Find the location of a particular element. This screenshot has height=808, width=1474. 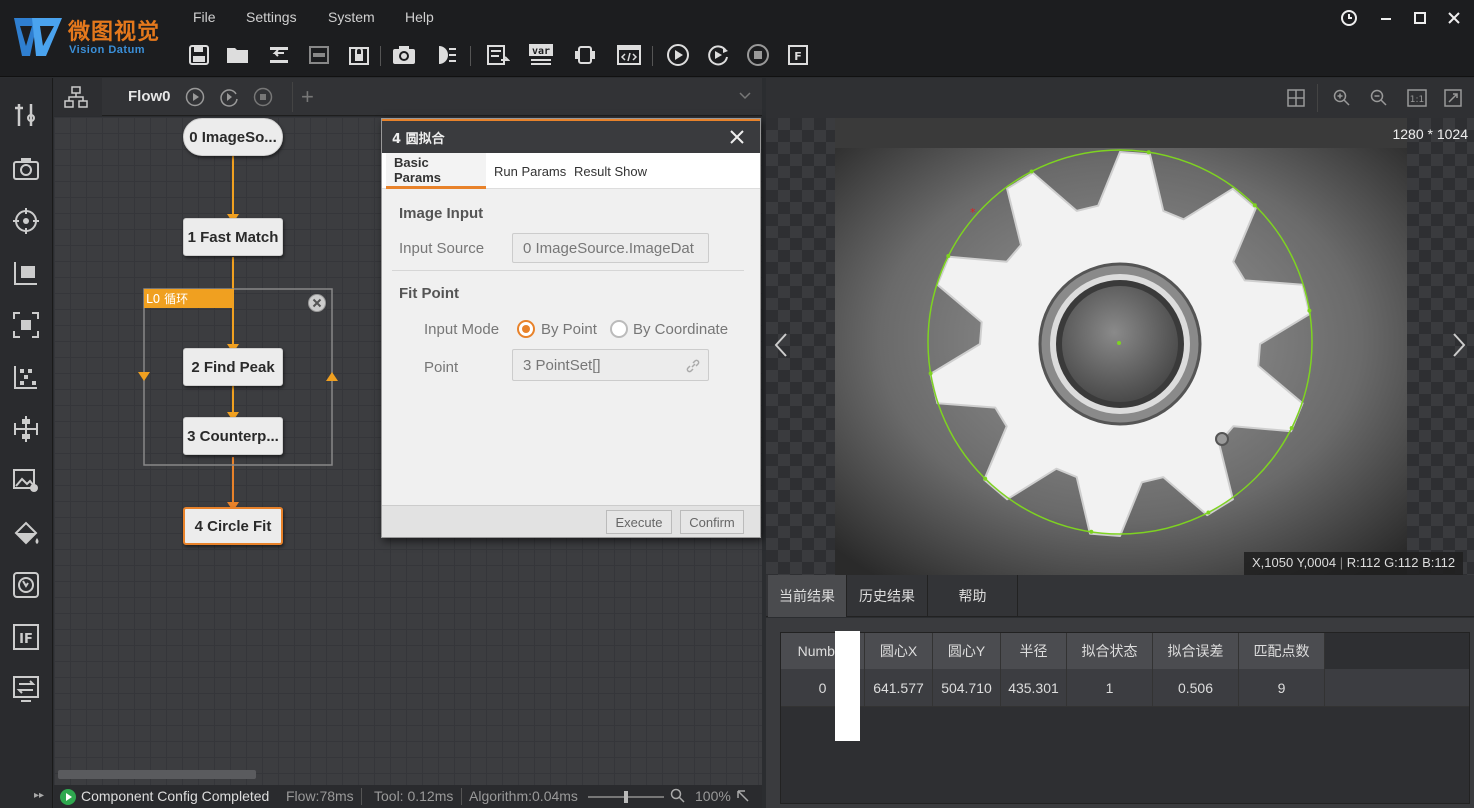

tab-help: 帮助 is located at coordinates (973, 596).